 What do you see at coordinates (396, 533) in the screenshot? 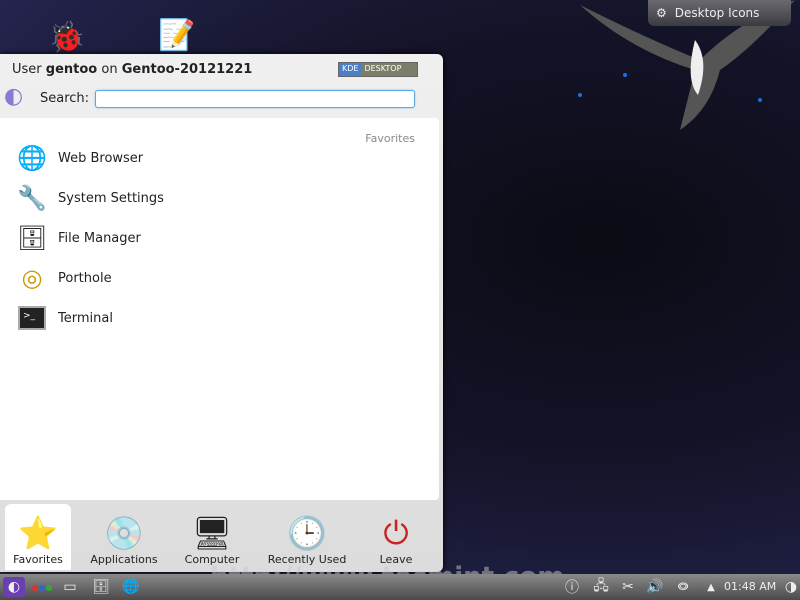
I see `power-icon: ⏻` at bounding box center [396, 533].